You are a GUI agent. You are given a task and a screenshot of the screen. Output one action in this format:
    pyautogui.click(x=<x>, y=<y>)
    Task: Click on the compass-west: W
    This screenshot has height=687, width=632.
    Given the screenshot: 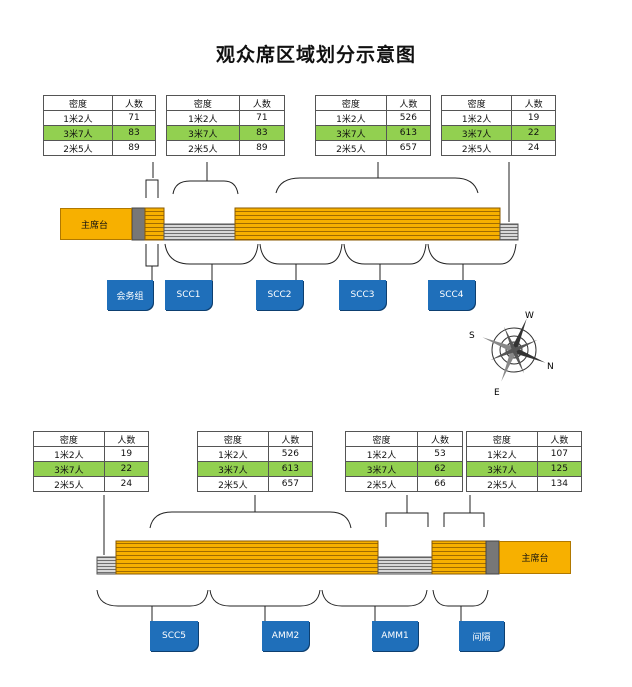 What is the action you would take?
    pyautogui.click(x=529, y=316)
    